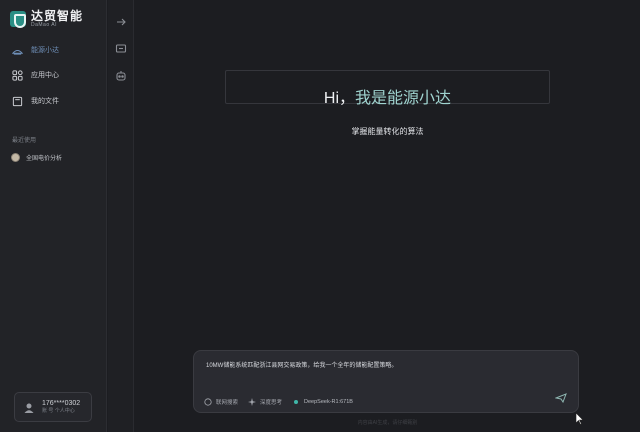  I want to click on new-chat-icon, so click(121, 48).